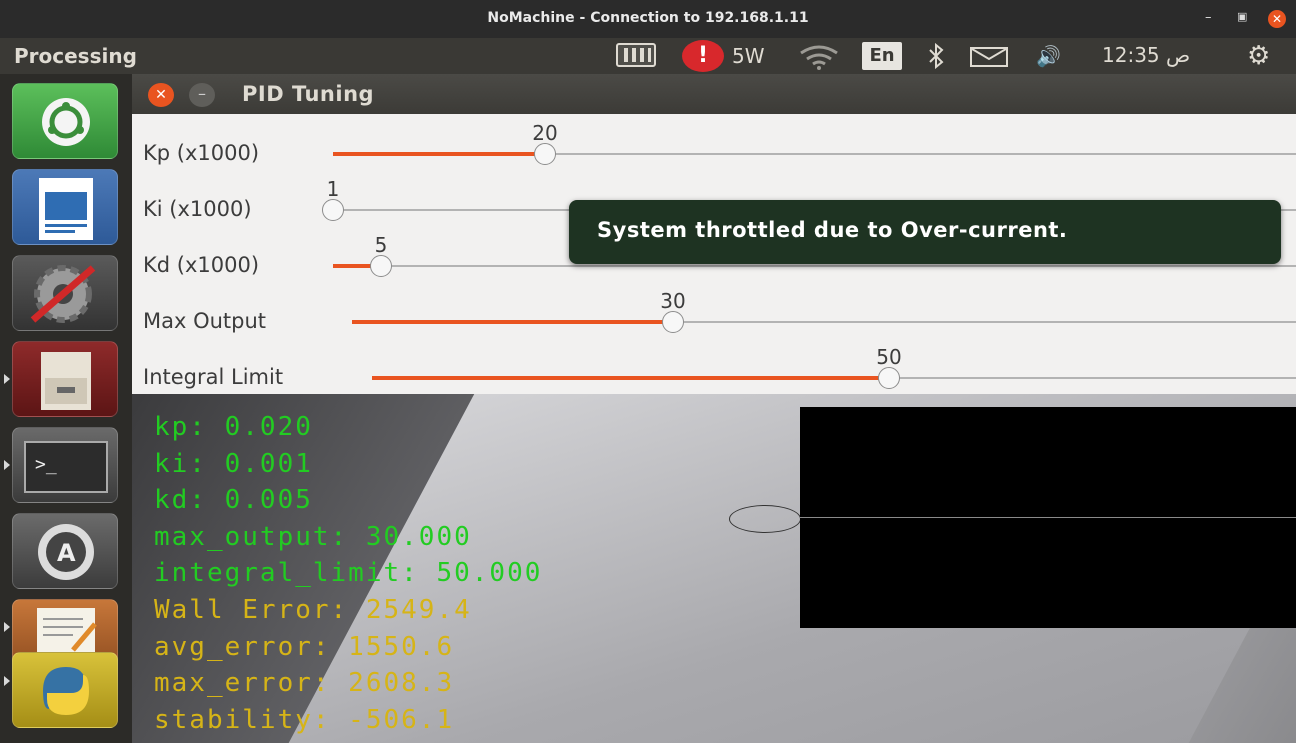 The width and height of the screenshot is (1296, 743). Describe the element at coordinates (1277, 19) in the screenshot. I see `close-window-button: ✕` at that location.